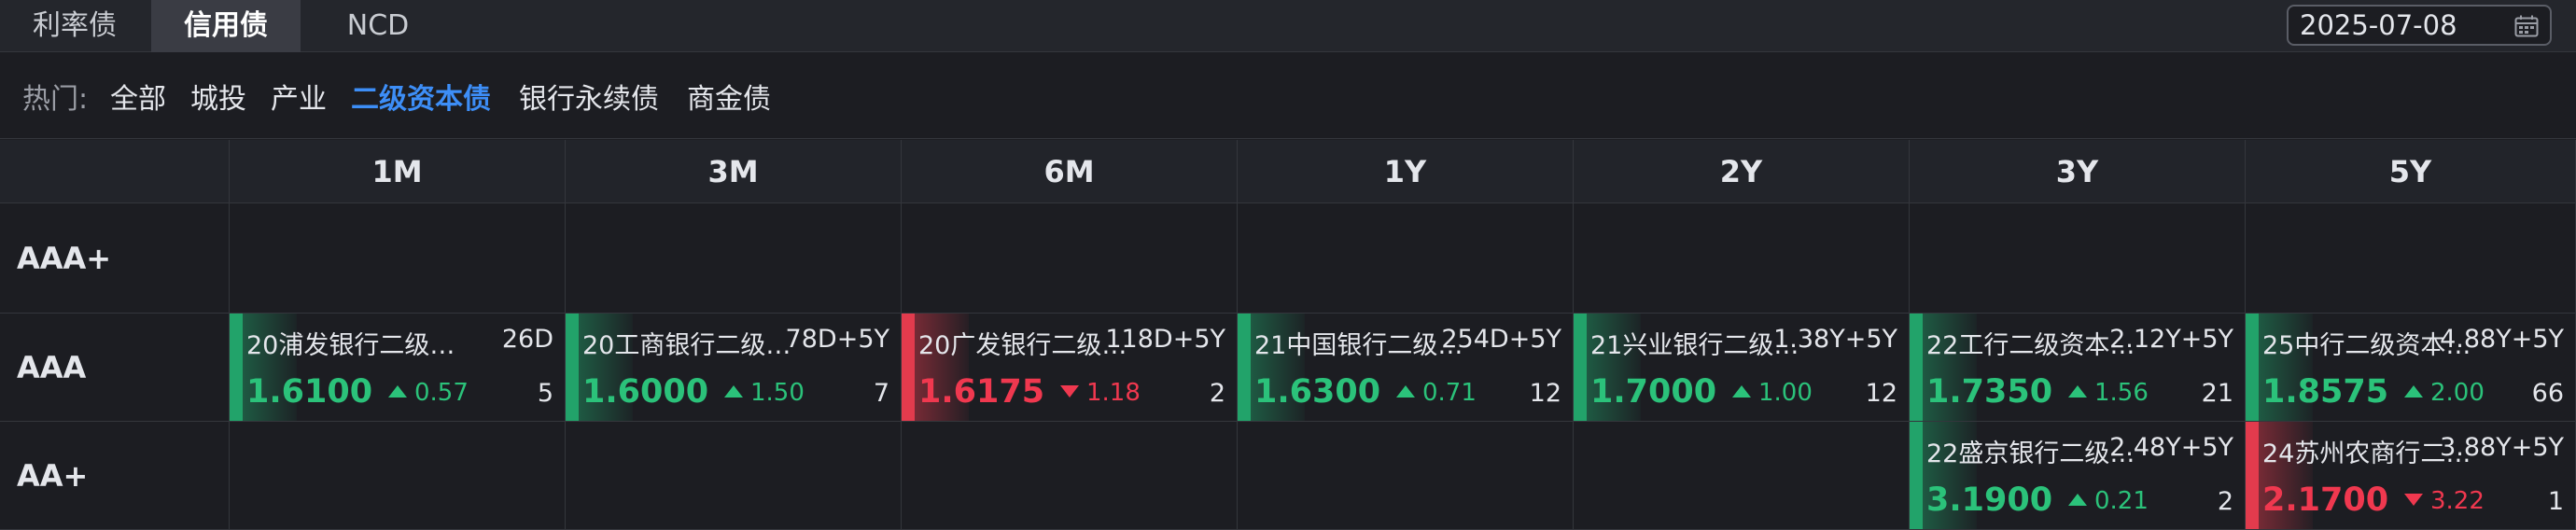  What do you see at coordinates (2121, 501) in the screenshot?
I see `yield-change-value: 0.21` at bounding box center [2121, 501].